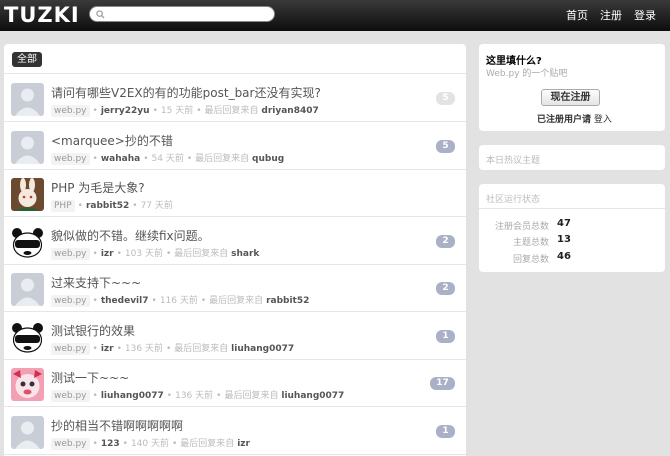 The height and width of the screenshot is (456, 670). Describe the element at coordinates (603, 120) in the screenshot. I see `login-link: 登入` at that location.